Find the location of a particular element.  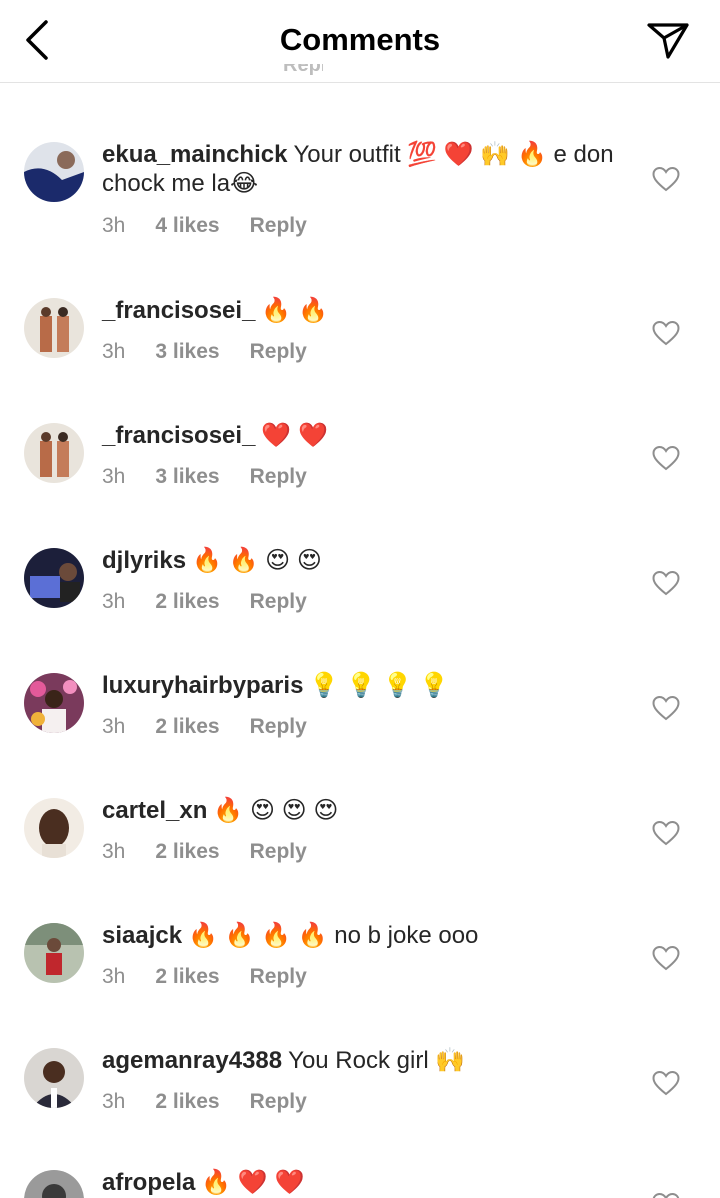

page-title: Comments is located at coordinates (360, 39).